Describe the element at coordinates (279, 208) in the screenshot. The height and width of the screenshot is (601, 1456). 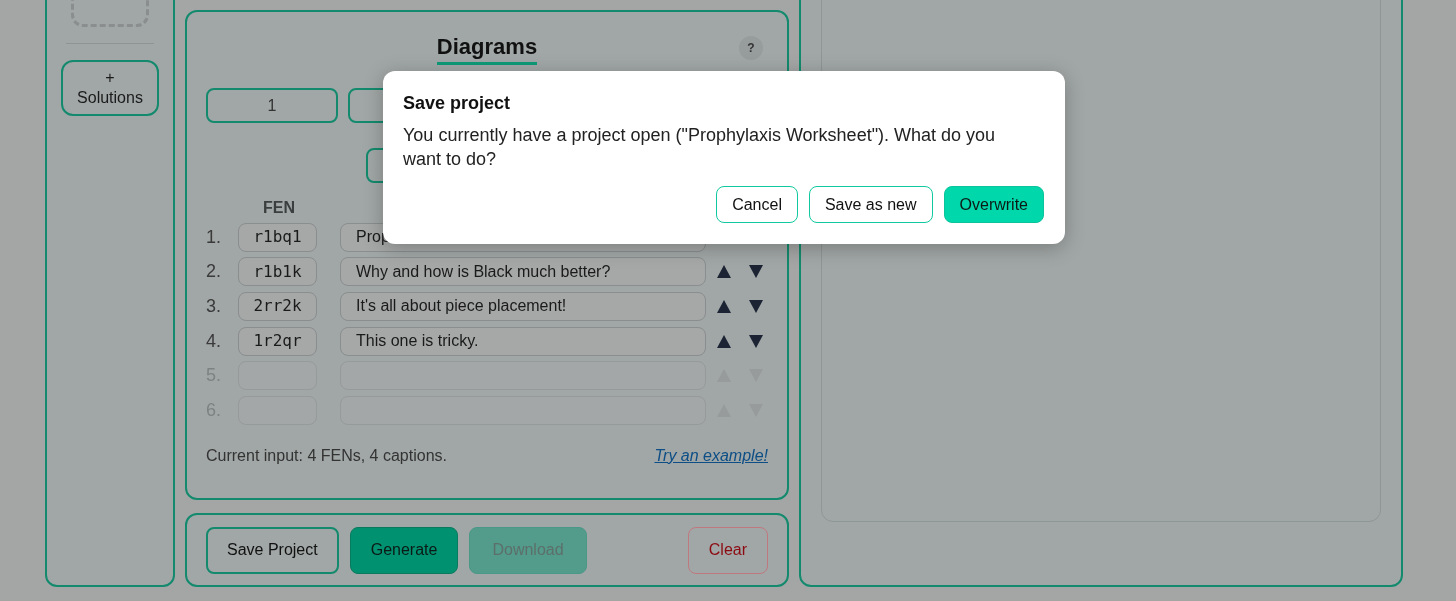
I see `column-header: FEN` at that location.